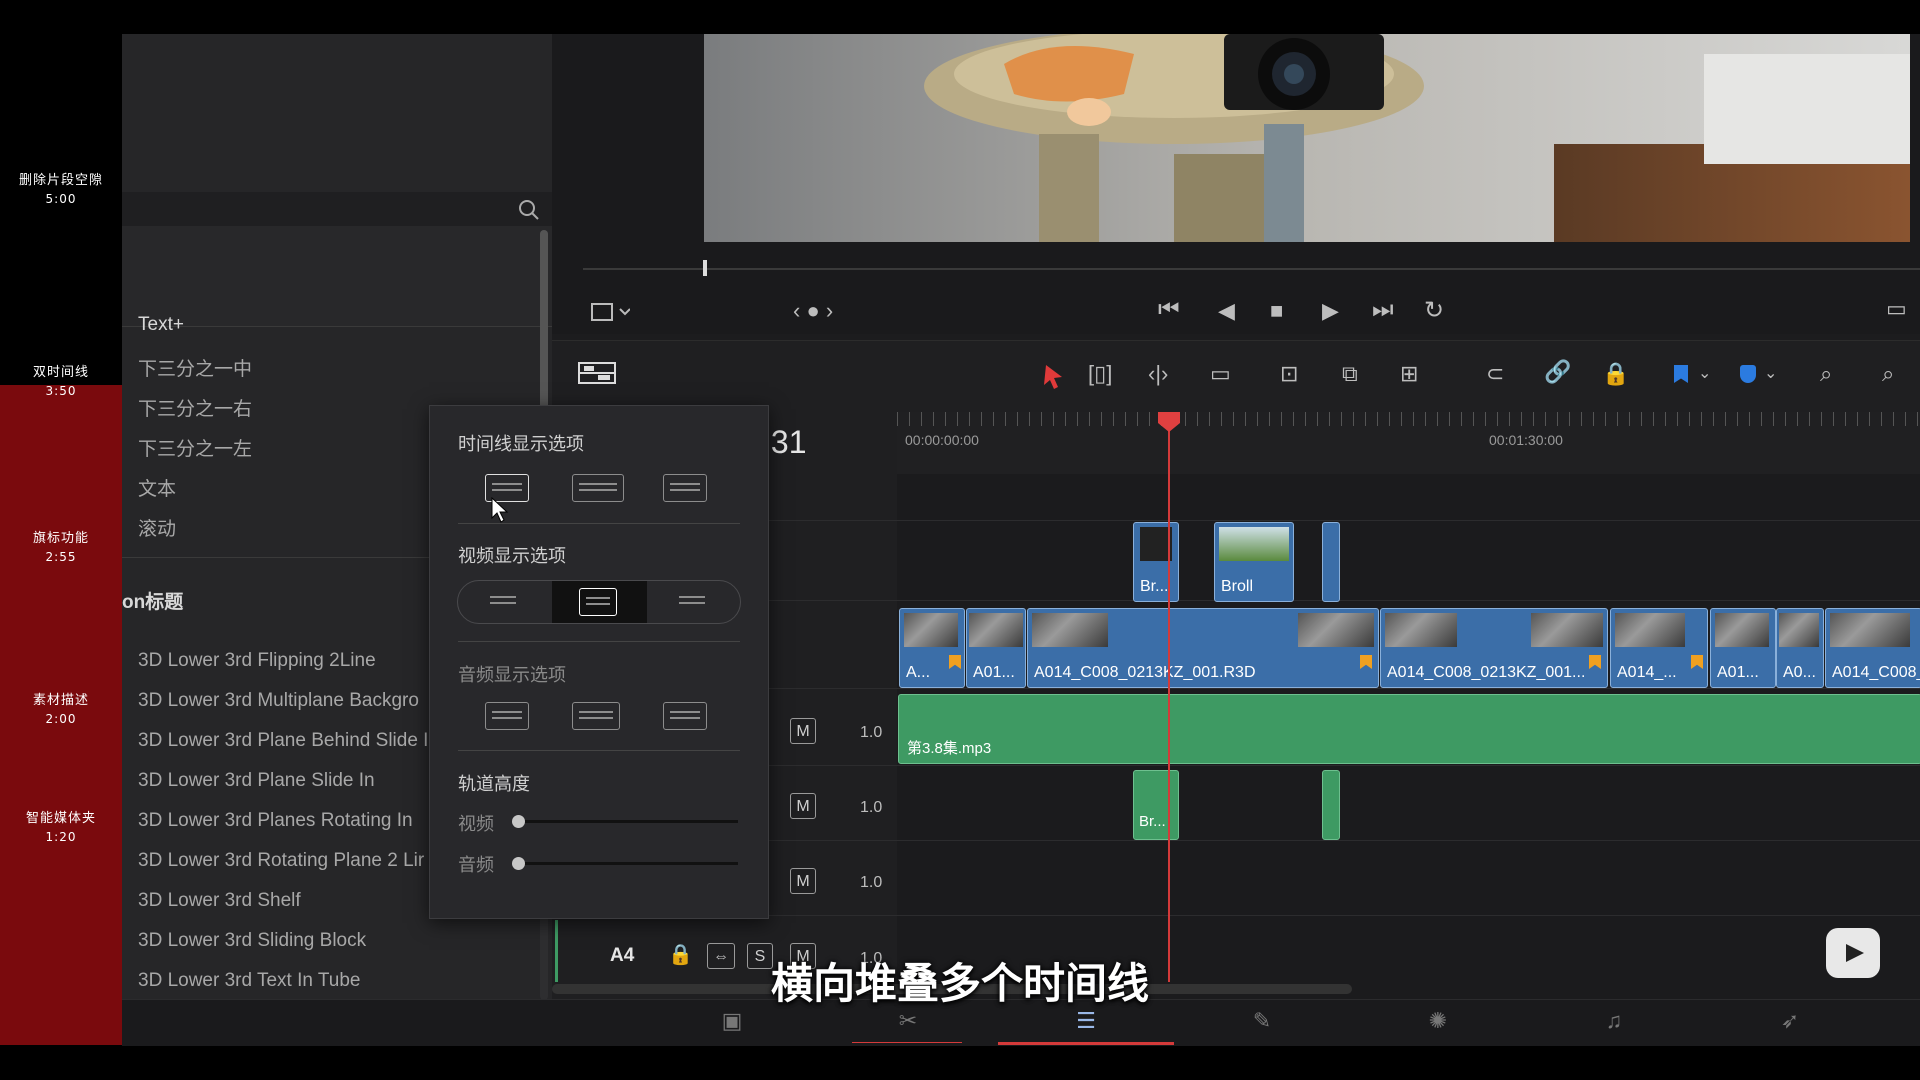 Image resolution: width=1920 pixels, height=1080 pixels. What do you see at coordinates (1055, 377) in the screenshot?
I see `selection-tool-icon` at bounding box center [1055, 377].